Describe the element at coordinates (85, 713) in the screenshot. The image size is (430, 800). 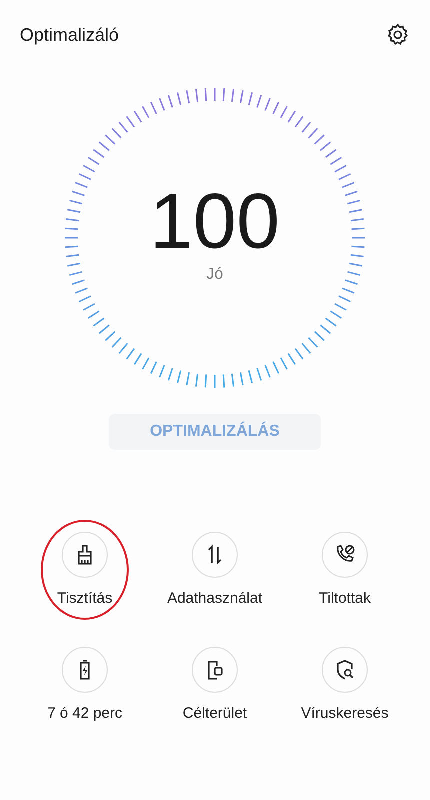
I see `tool-label: 7 ó 42 perc` at that location.